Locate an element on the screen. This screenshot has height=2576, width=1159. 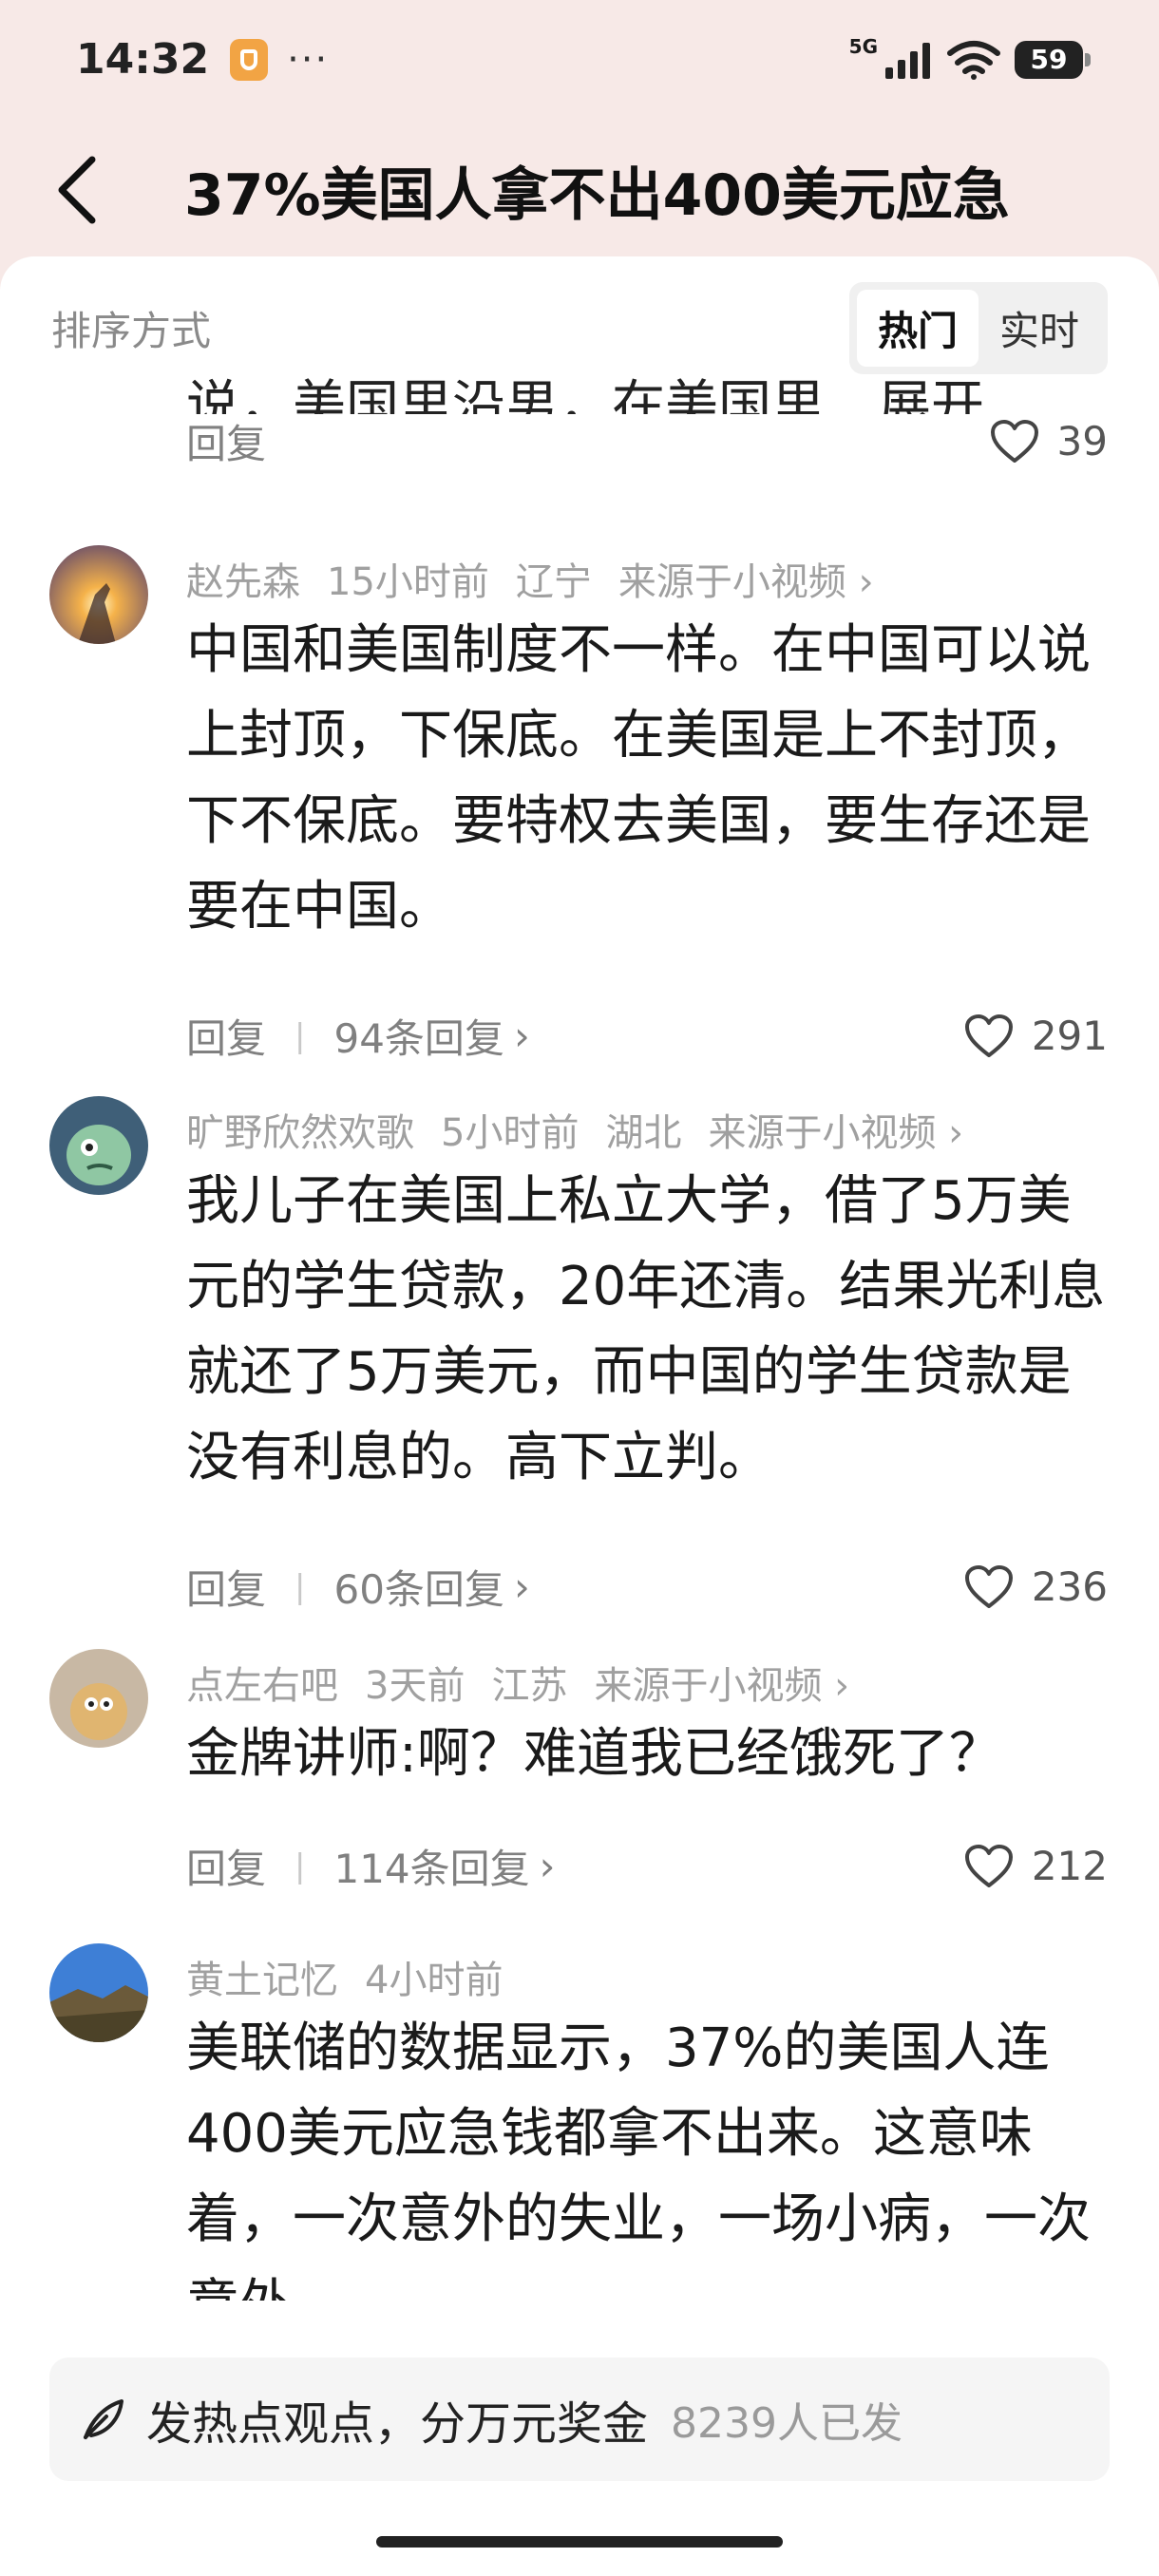
sort-latest-tab: 实时 is located at coordinates (1039, 328).